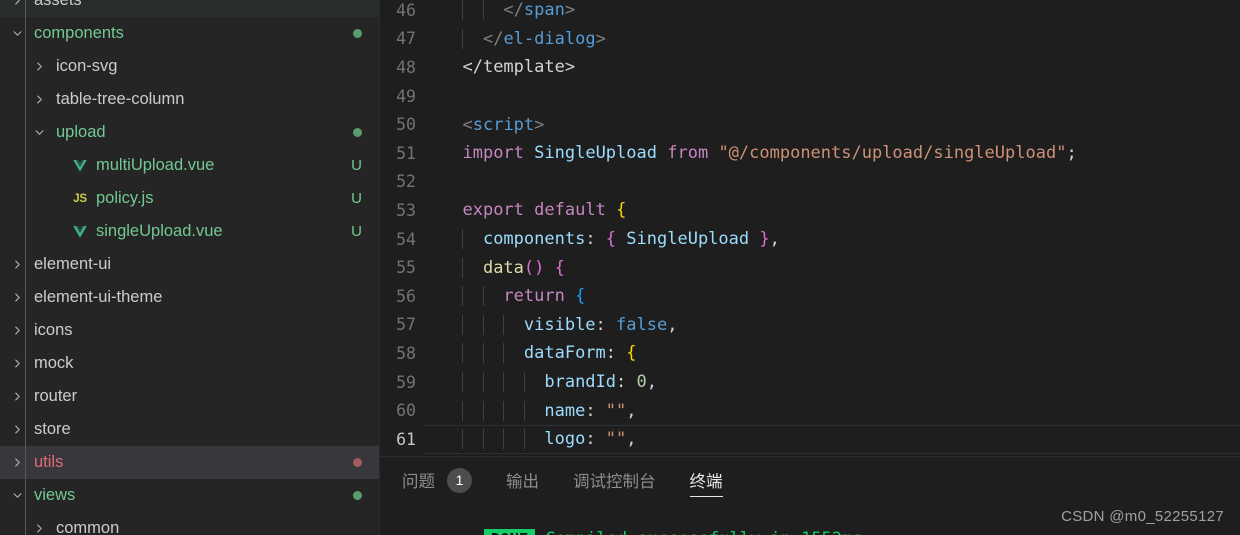  Describe the element at coordinates (565, 410) in the screenshot. I see `code-token: name` at that location.